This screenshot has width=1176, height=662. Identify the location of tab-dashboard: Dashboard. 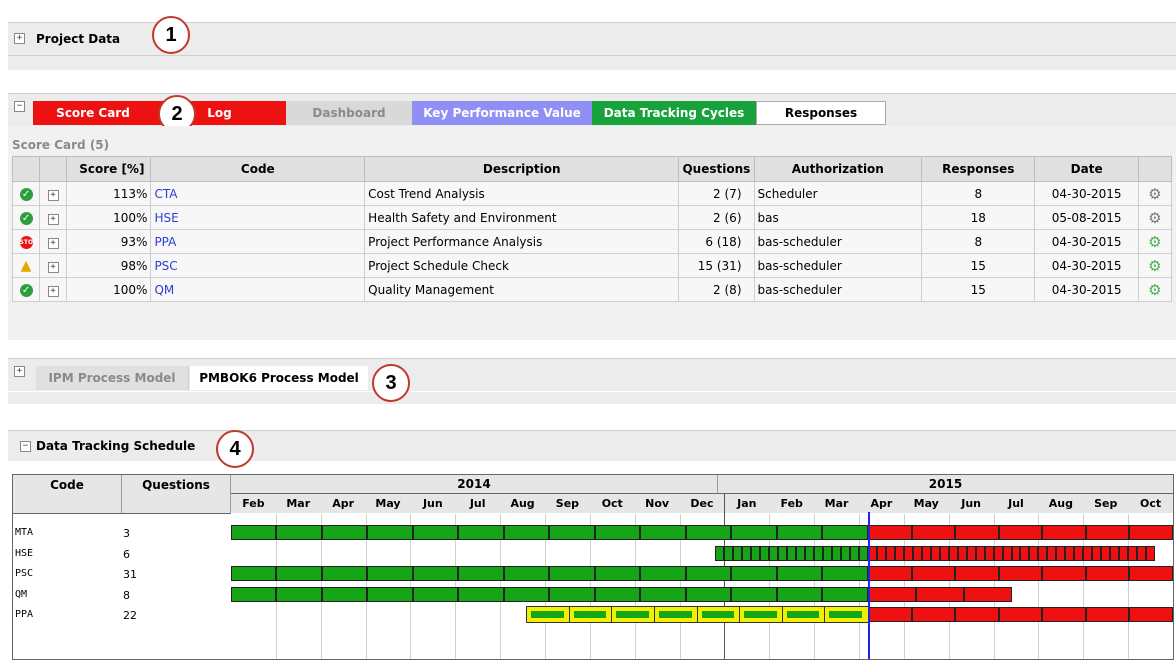
(349, 113).